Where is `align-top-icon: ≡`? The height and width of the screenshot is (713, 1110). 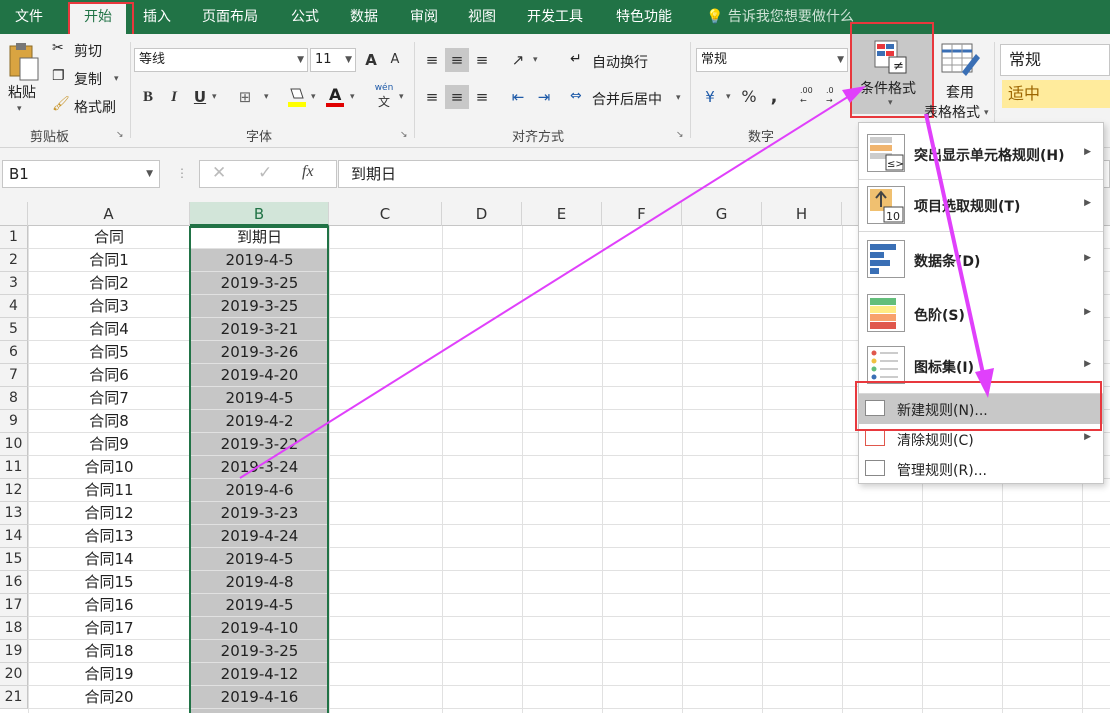 align-top-icon: ≡ is located at coordinates (432, 60).